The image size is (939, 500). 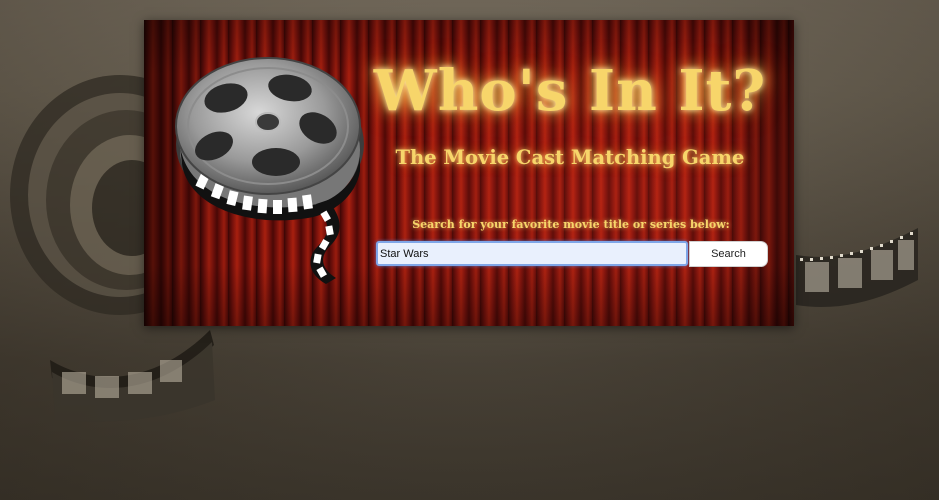 What do you see at coordinates (728, 254) in the screenshot?
I see `search-button: Search` at bounding box center [728, 254].